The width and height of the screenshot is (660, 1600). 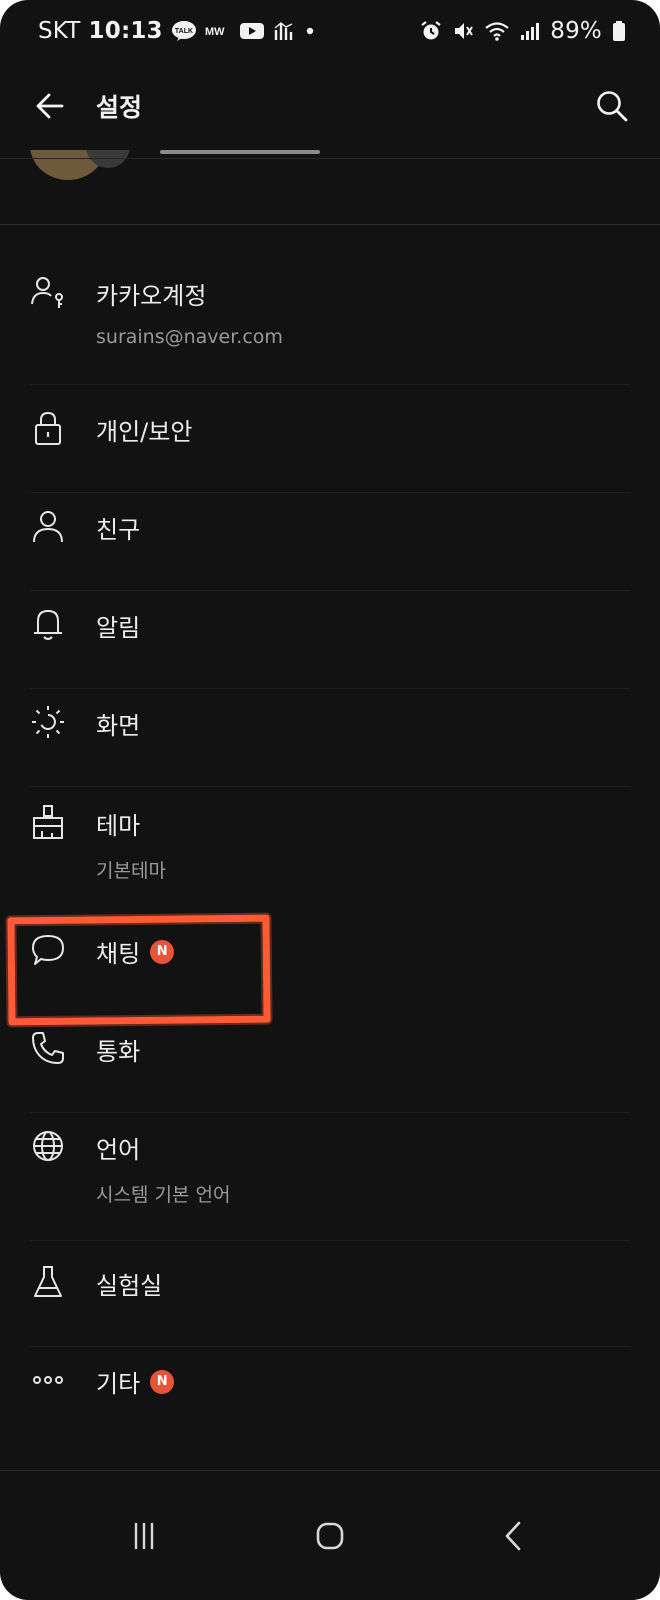 What do you see at coordinates (330, 542) in the screenshot?
I see `settings-item-friends: 친구` at bounding box center [330, 542].